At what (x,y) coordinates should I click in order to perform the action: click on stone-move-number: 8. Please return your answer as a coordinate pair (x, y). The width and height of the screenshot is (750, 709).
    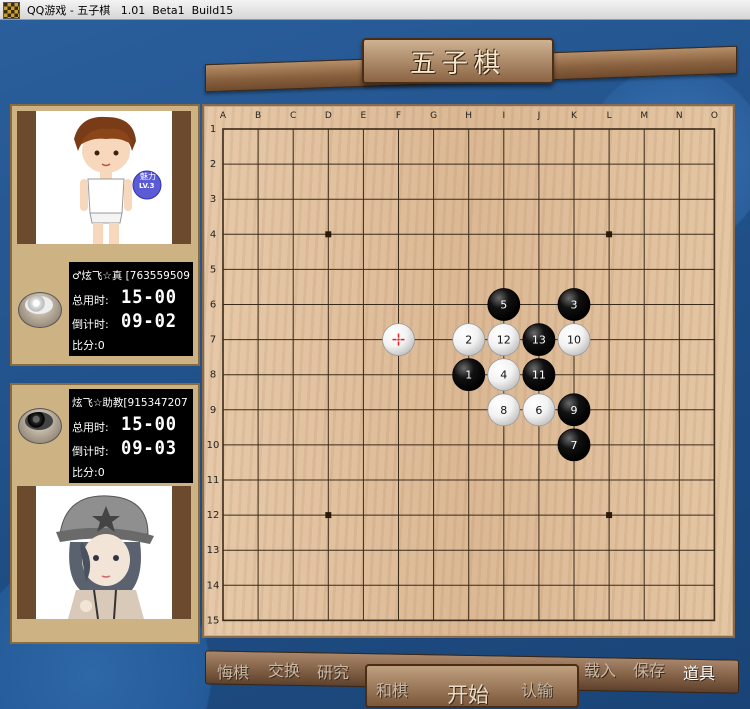
    Looking at the image, I should click on (503, 410).